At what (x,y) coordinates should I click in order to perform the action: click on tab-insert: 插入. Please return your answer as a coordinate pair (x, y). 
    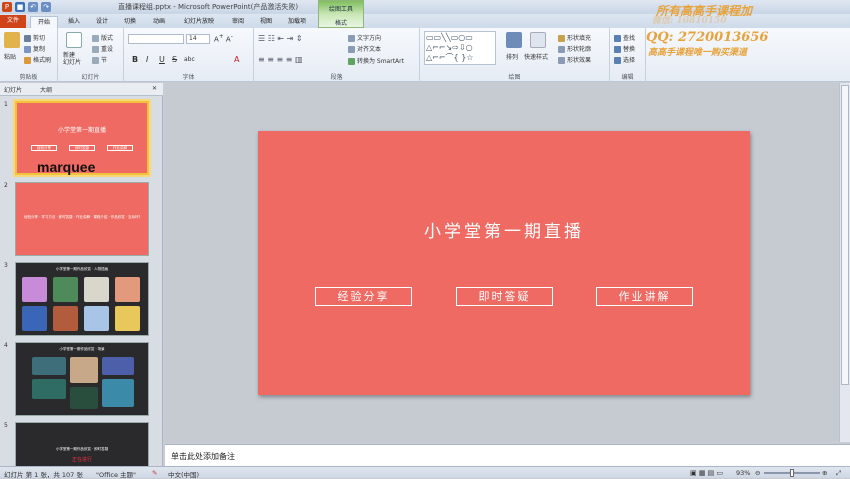
    Looking at the image, I should click on (74, 22).